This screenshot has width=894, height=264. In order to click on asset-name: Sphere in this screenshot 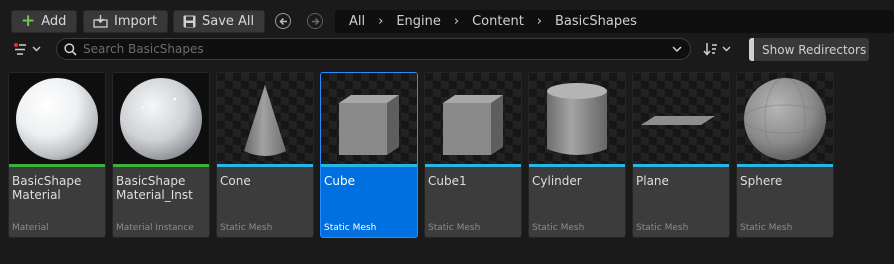, I will do `click(761, 181)`.